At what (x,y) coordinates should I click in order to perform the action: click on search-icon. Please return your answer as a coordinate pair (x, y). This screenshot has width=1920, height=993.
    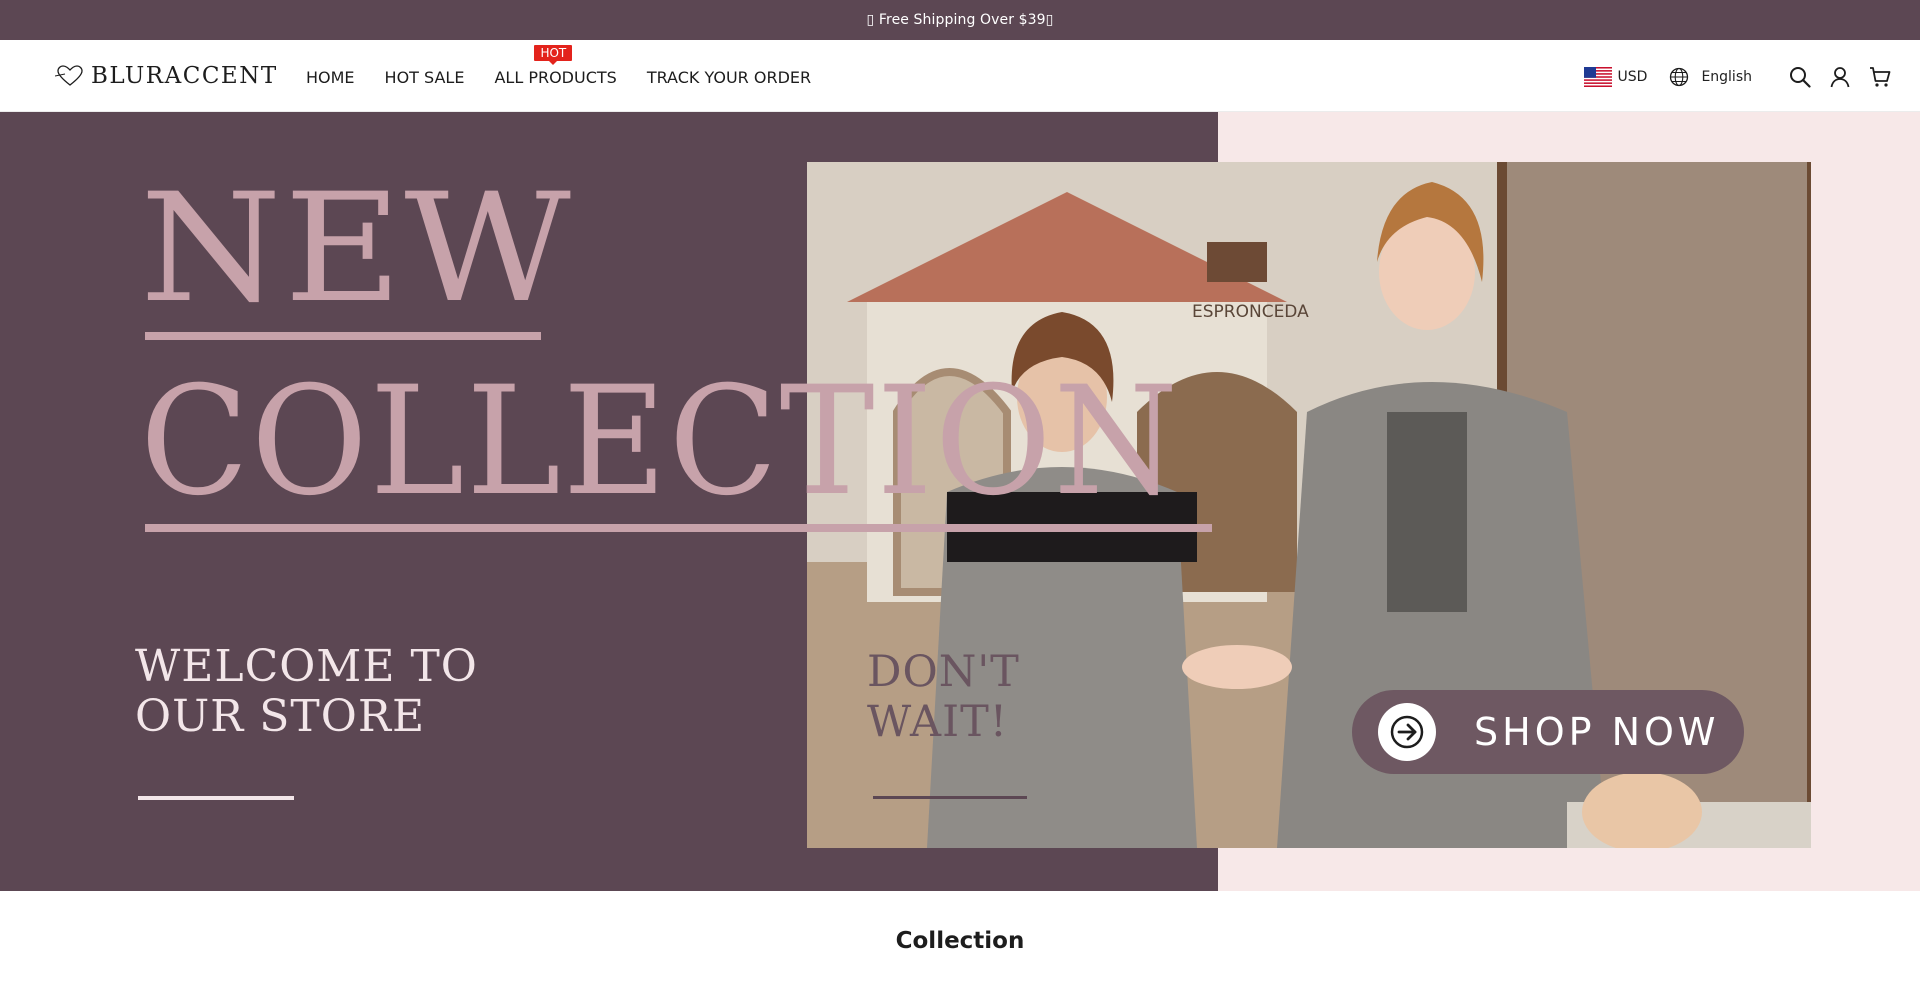
    Looking at the image, I should click on (1800, 77).